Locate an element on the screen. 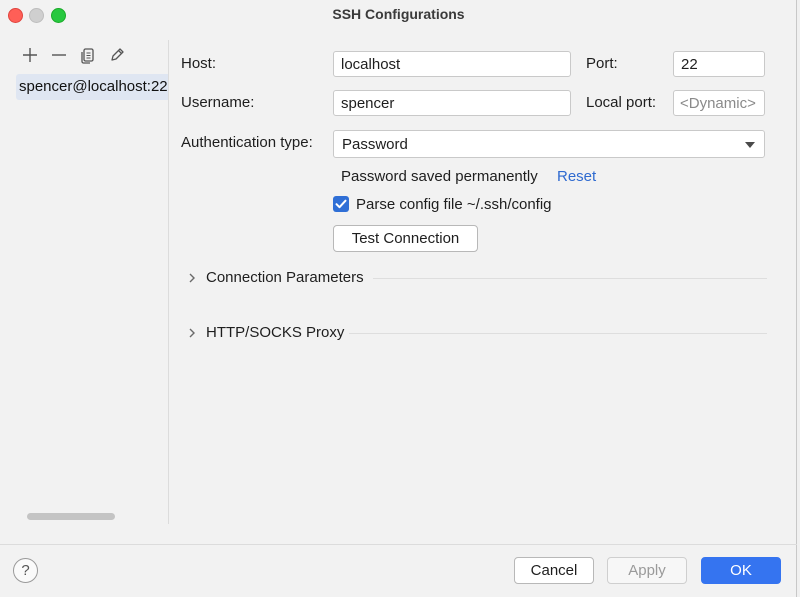  parse-config-label: Parse config file ~/.ssh/config is located at coordinates (454, 204).